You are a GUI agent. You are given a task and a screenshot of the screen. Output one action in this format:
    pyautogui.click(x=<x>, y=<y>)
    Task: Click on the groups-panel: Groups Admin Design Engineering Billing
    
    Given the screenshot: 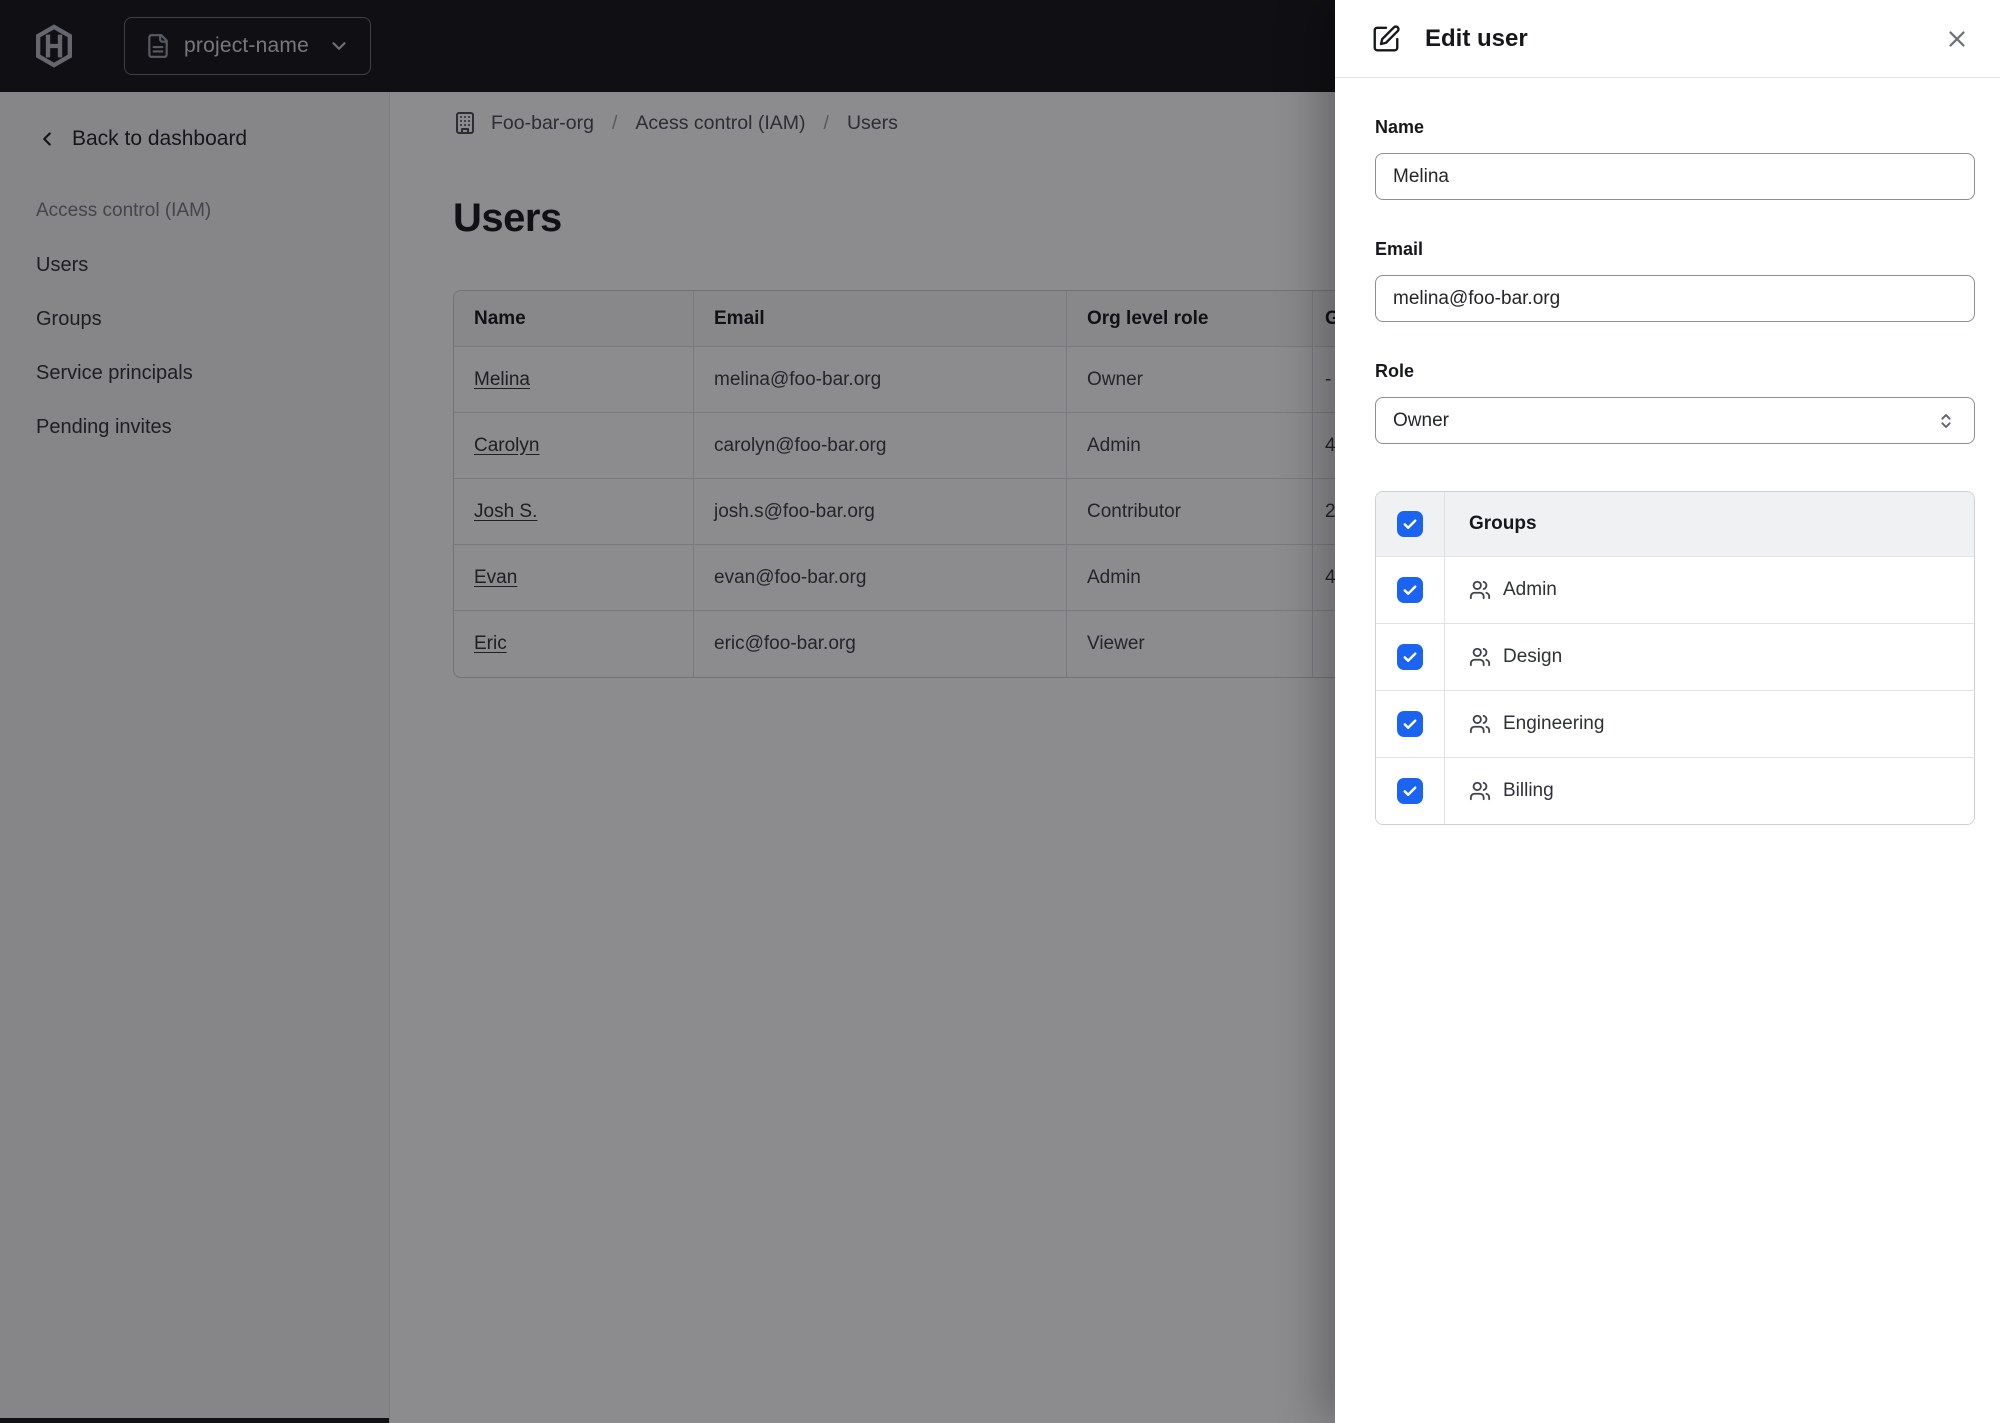 What is the action you would take?
    pyautogui.click(x=1675, y=658)
    